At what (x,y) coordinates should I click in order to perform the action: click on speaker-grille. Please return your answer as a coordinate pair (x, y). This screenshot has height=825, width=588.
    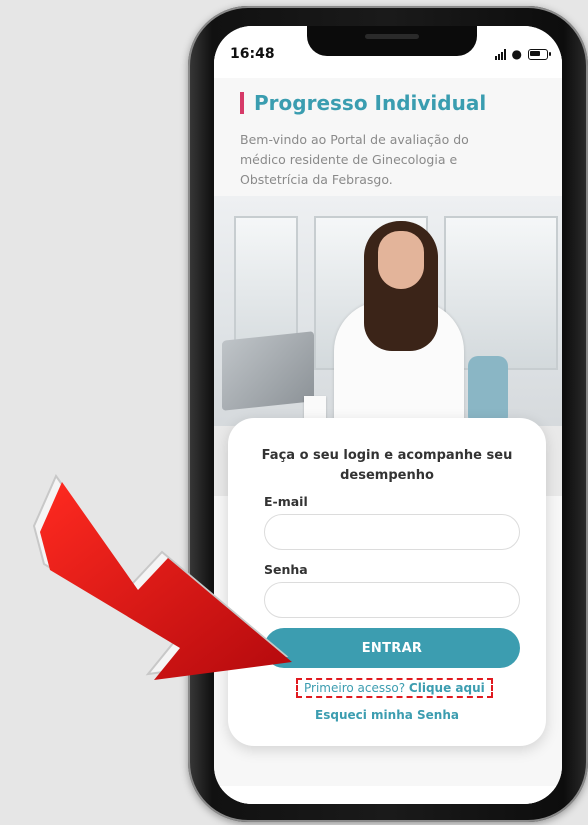
    Looking at the image, I should click on (392, 36).